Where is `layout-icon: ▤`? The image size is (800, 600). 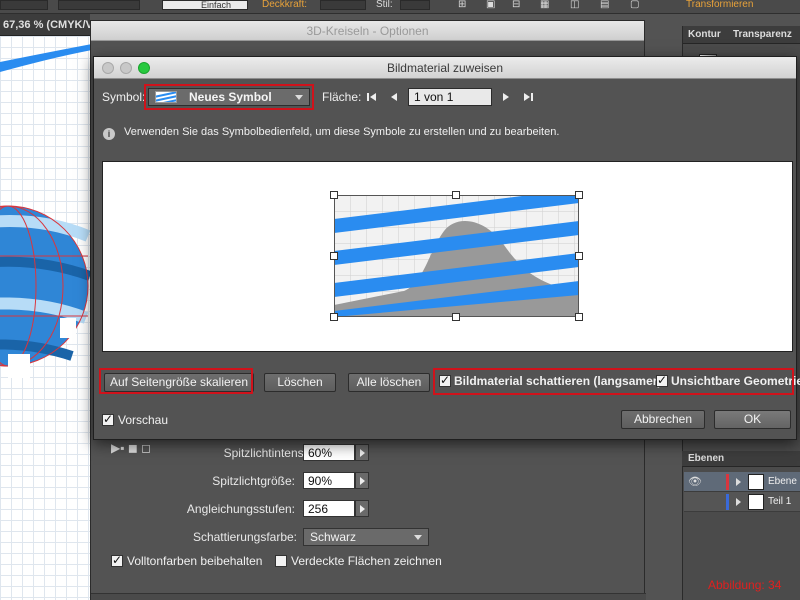
layout-icon: ▤ is located at coordinates (604, 5).